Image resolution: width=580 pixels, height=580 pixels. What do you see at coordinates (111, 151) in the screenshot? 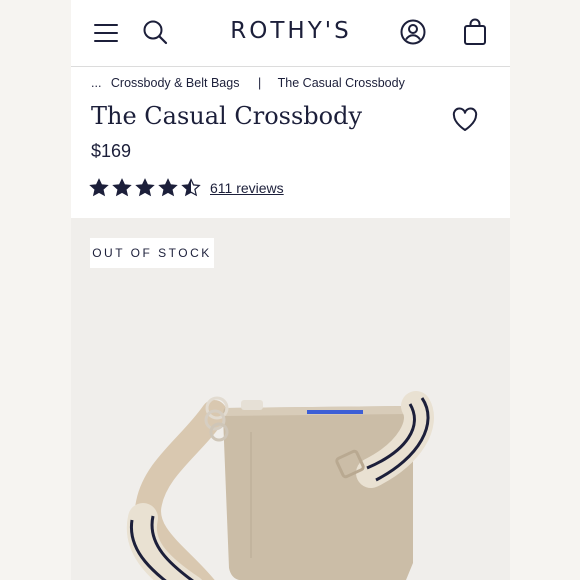
I see `product-price: $169` at bounding box center [111, 151].